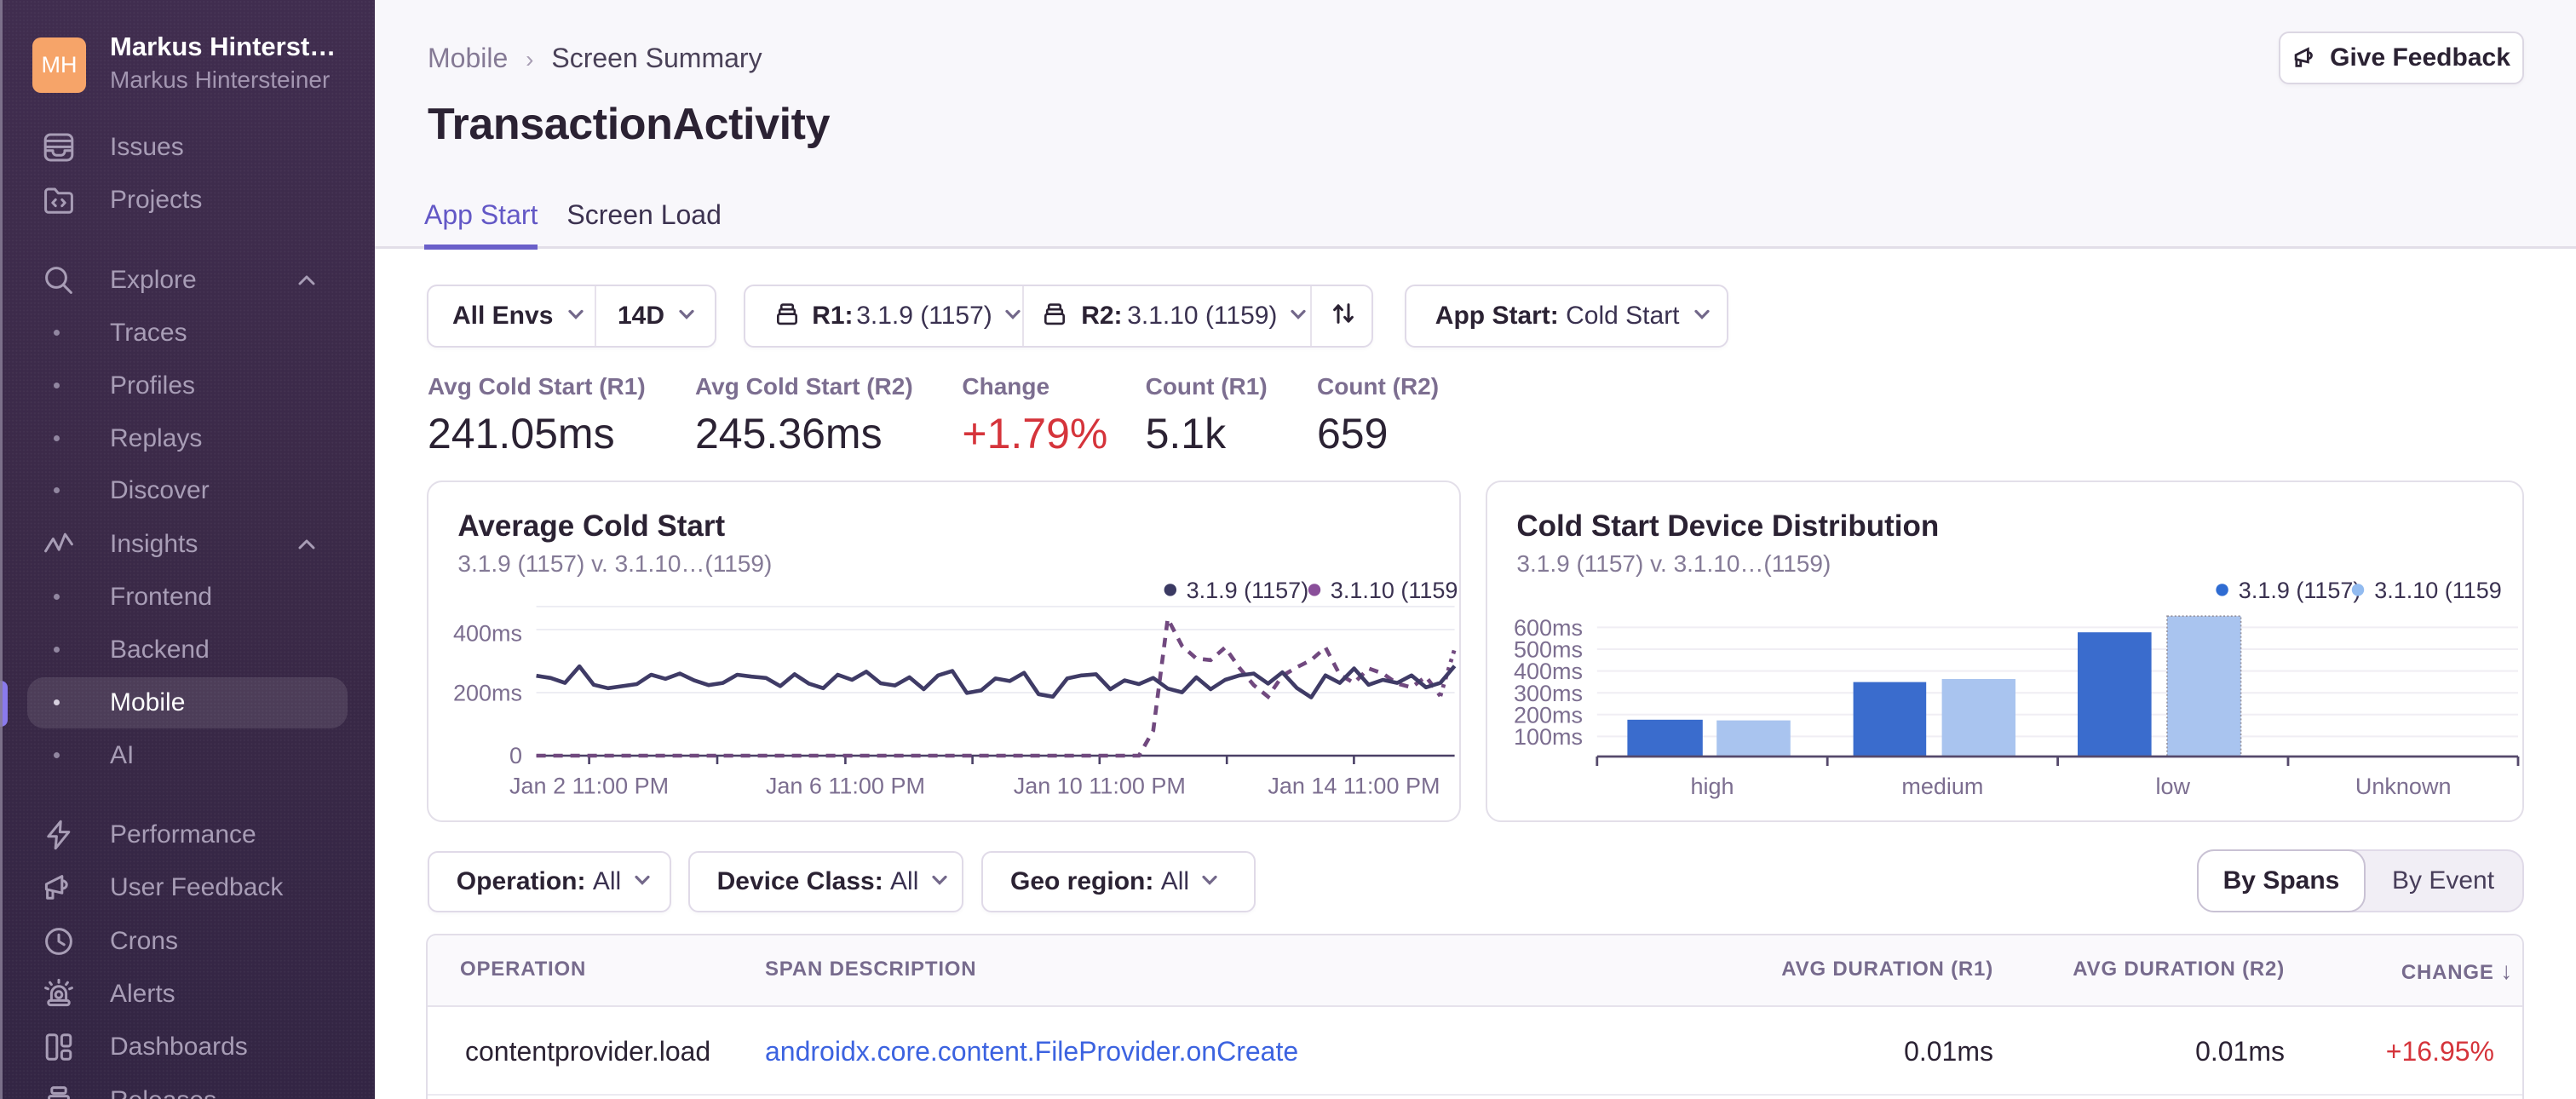 This screenshot has width=2576, height=1099. Describe the element at coordinates (515, 755) in the screenshot. I see `svg-text: 0` at that location.